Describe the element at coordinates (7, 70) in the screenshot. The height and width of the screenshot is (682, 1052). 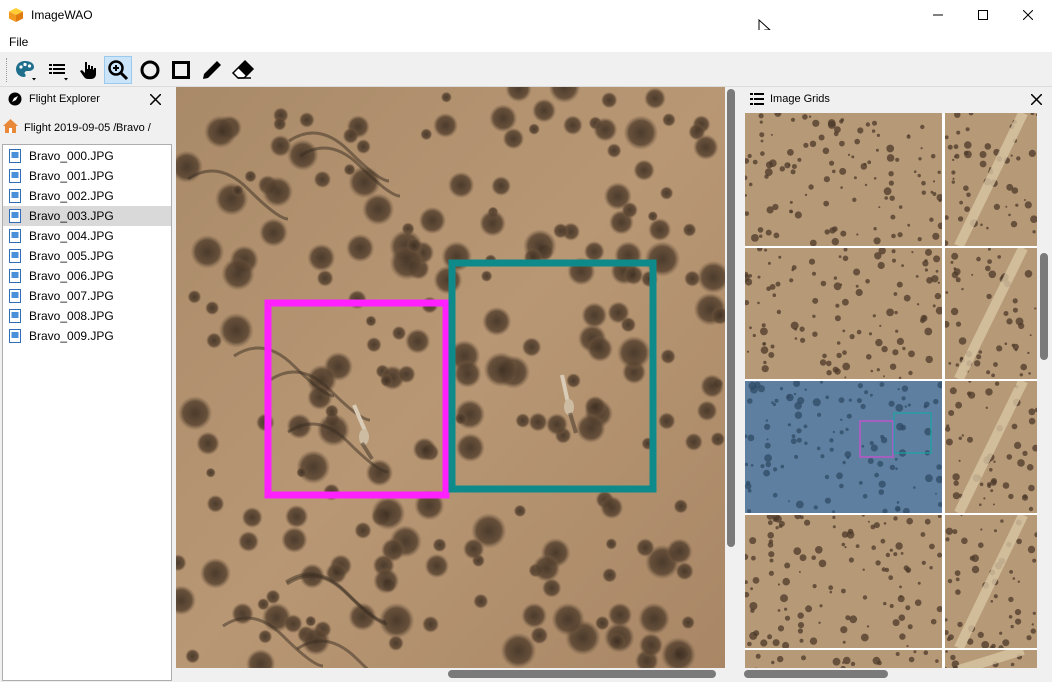
I see `toolbar-grip` at that location.